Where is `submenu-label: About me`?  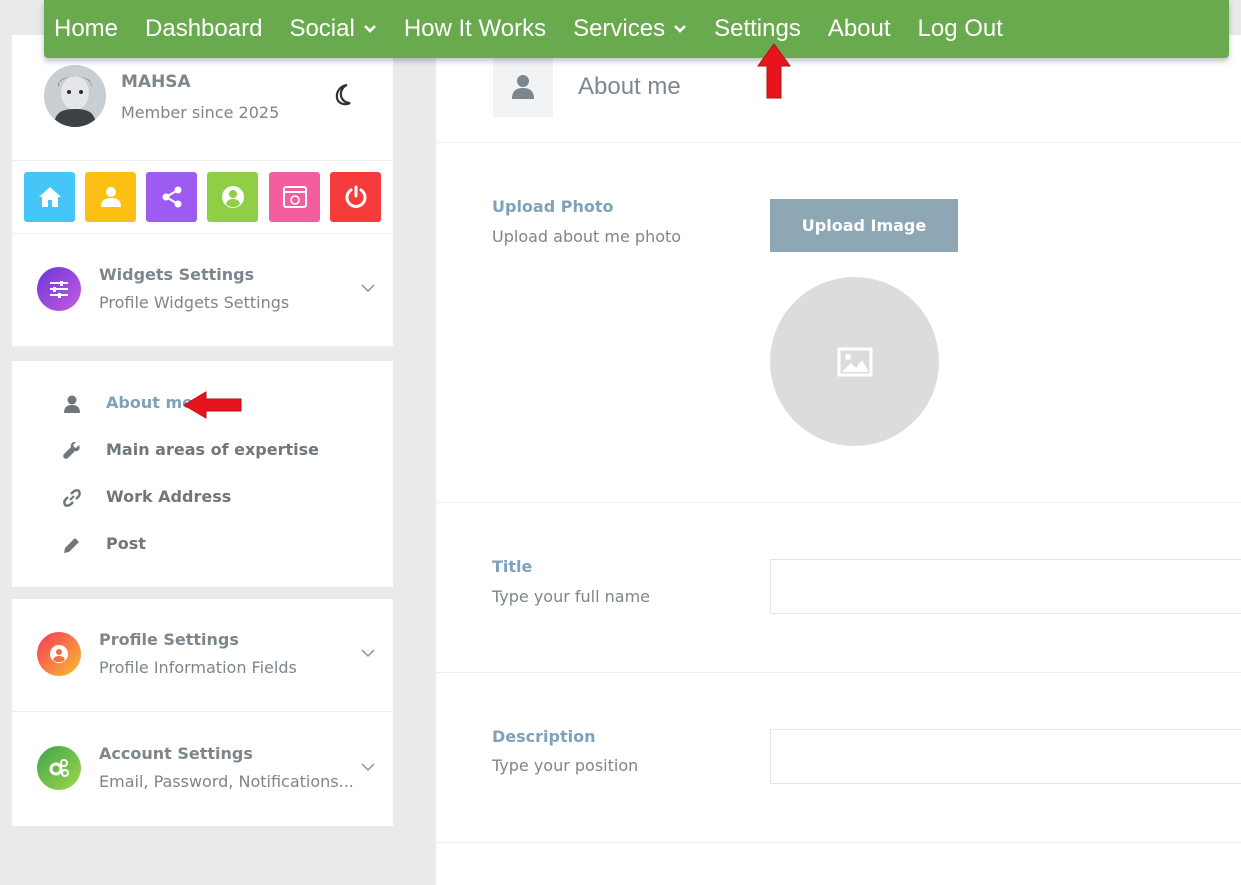
submenu-label: About me is located at coordinates (149, 402).